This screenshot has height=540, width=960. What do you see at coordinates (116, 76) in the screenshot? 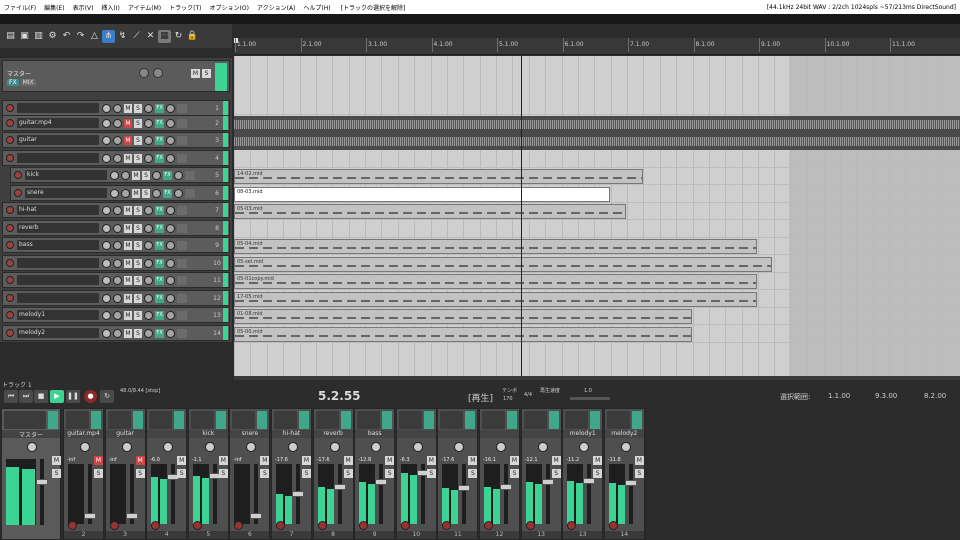
I see `master-track: マスター FX MIX M S` at bounding box center [116, 76].